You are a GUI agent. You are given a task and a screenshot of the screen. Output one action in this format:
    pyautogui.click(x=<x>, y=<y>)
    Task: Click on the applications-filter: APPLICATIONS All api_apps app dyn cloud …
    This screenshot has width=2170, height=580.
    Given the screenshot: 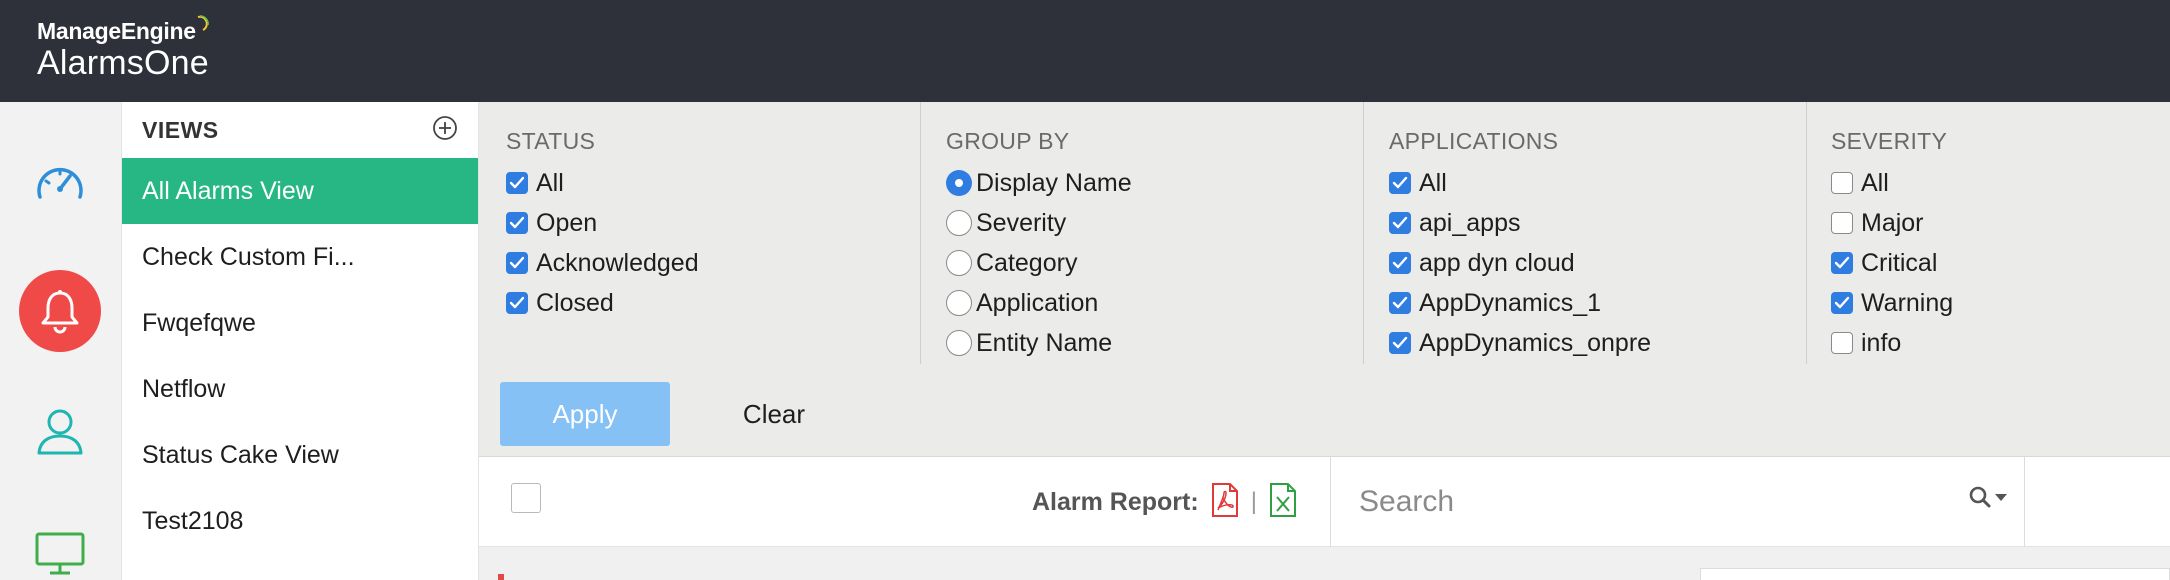 What is the action you would take?
    pyautogui.click(x=1598, y=233)
    